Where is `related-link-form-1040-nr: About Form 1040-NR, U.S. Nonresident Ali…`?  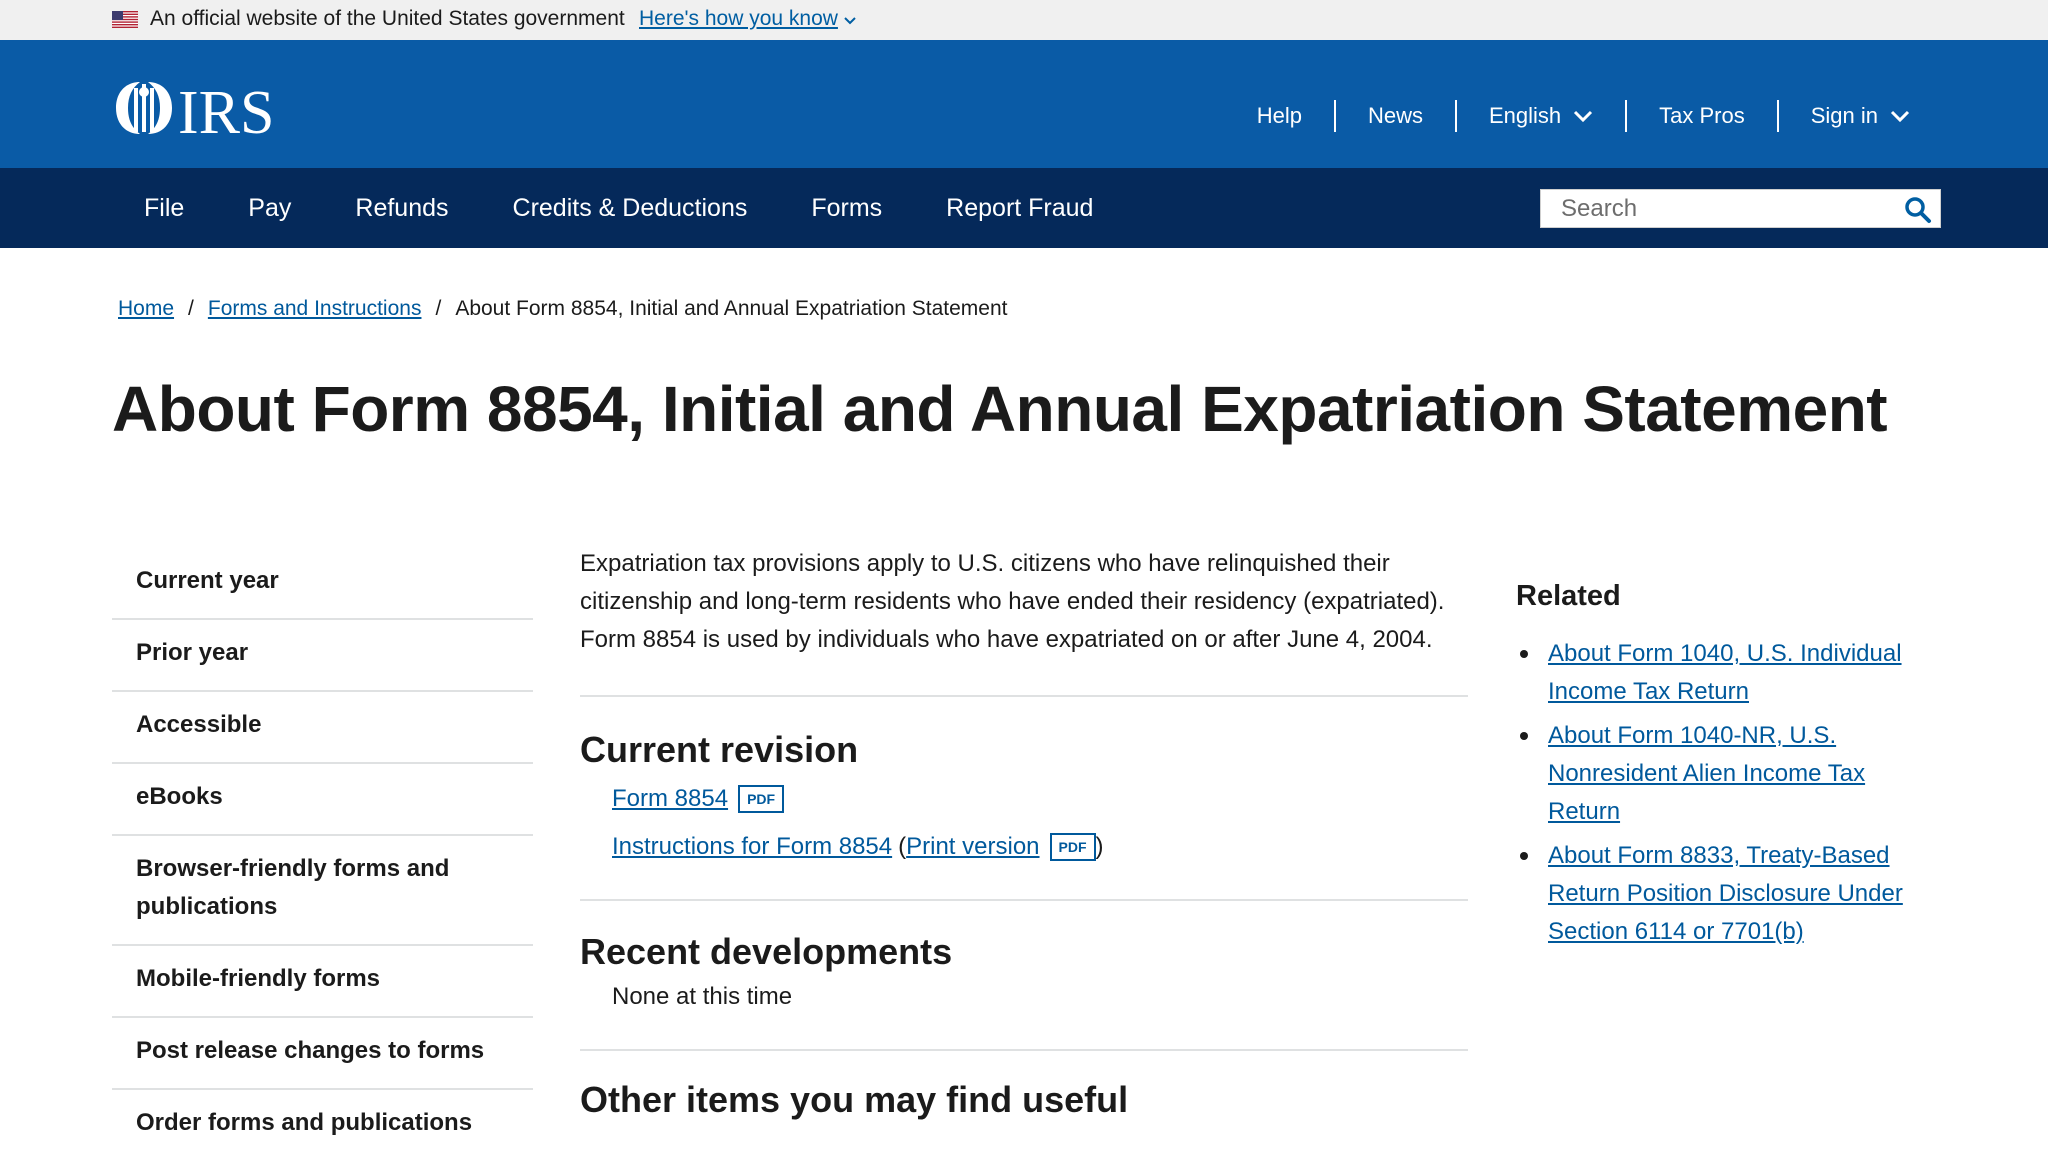
related-link-form-1040-nr: About Form 1040-NR, U.S. Nonresident Ali… is located at coordinates (1706, 773).